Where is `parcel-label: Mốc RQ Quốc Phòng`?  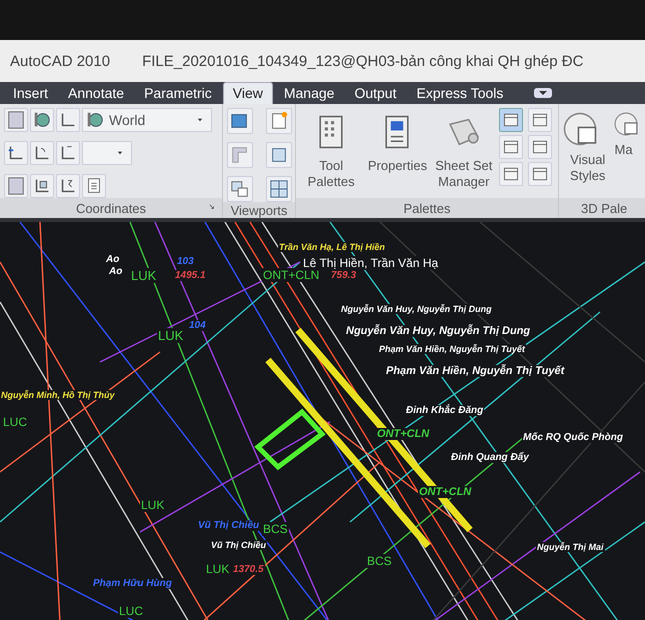
parcel-label: Mốc RQ Quốc Phòng is located at coordinates (573, 437).